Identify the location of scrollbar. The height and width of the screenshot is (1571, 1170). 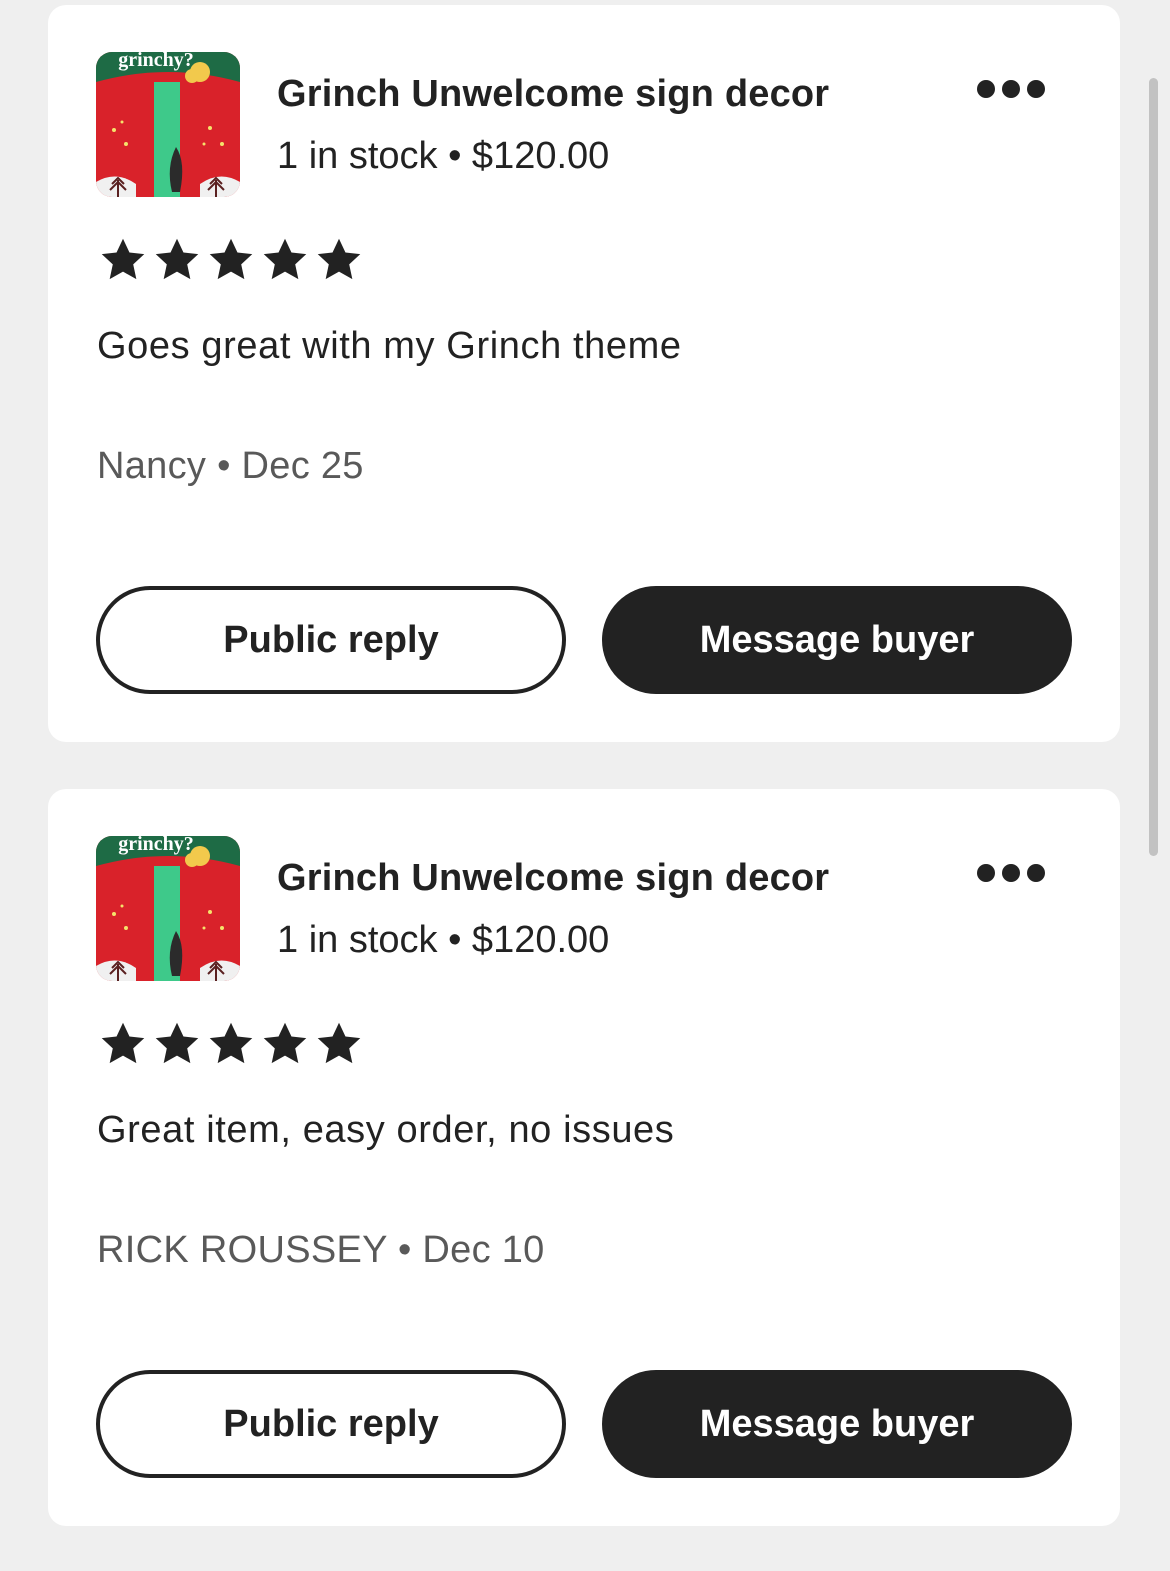
(1153, 467).